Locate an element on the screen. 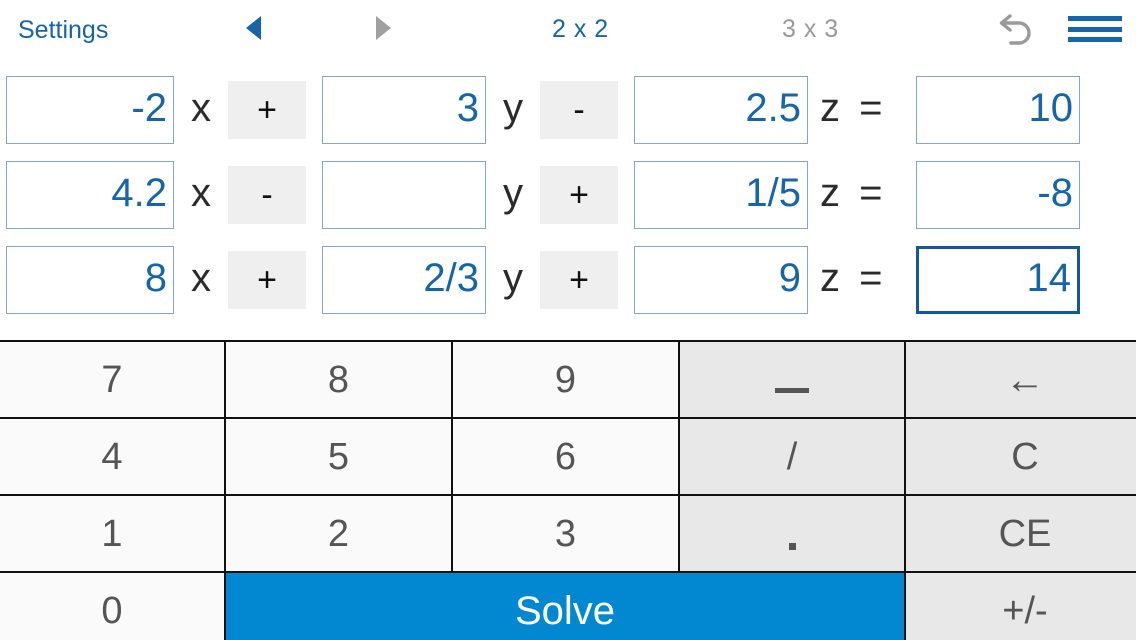  y-coefficient-input: 2/3 is located at coordinates (404, 280).